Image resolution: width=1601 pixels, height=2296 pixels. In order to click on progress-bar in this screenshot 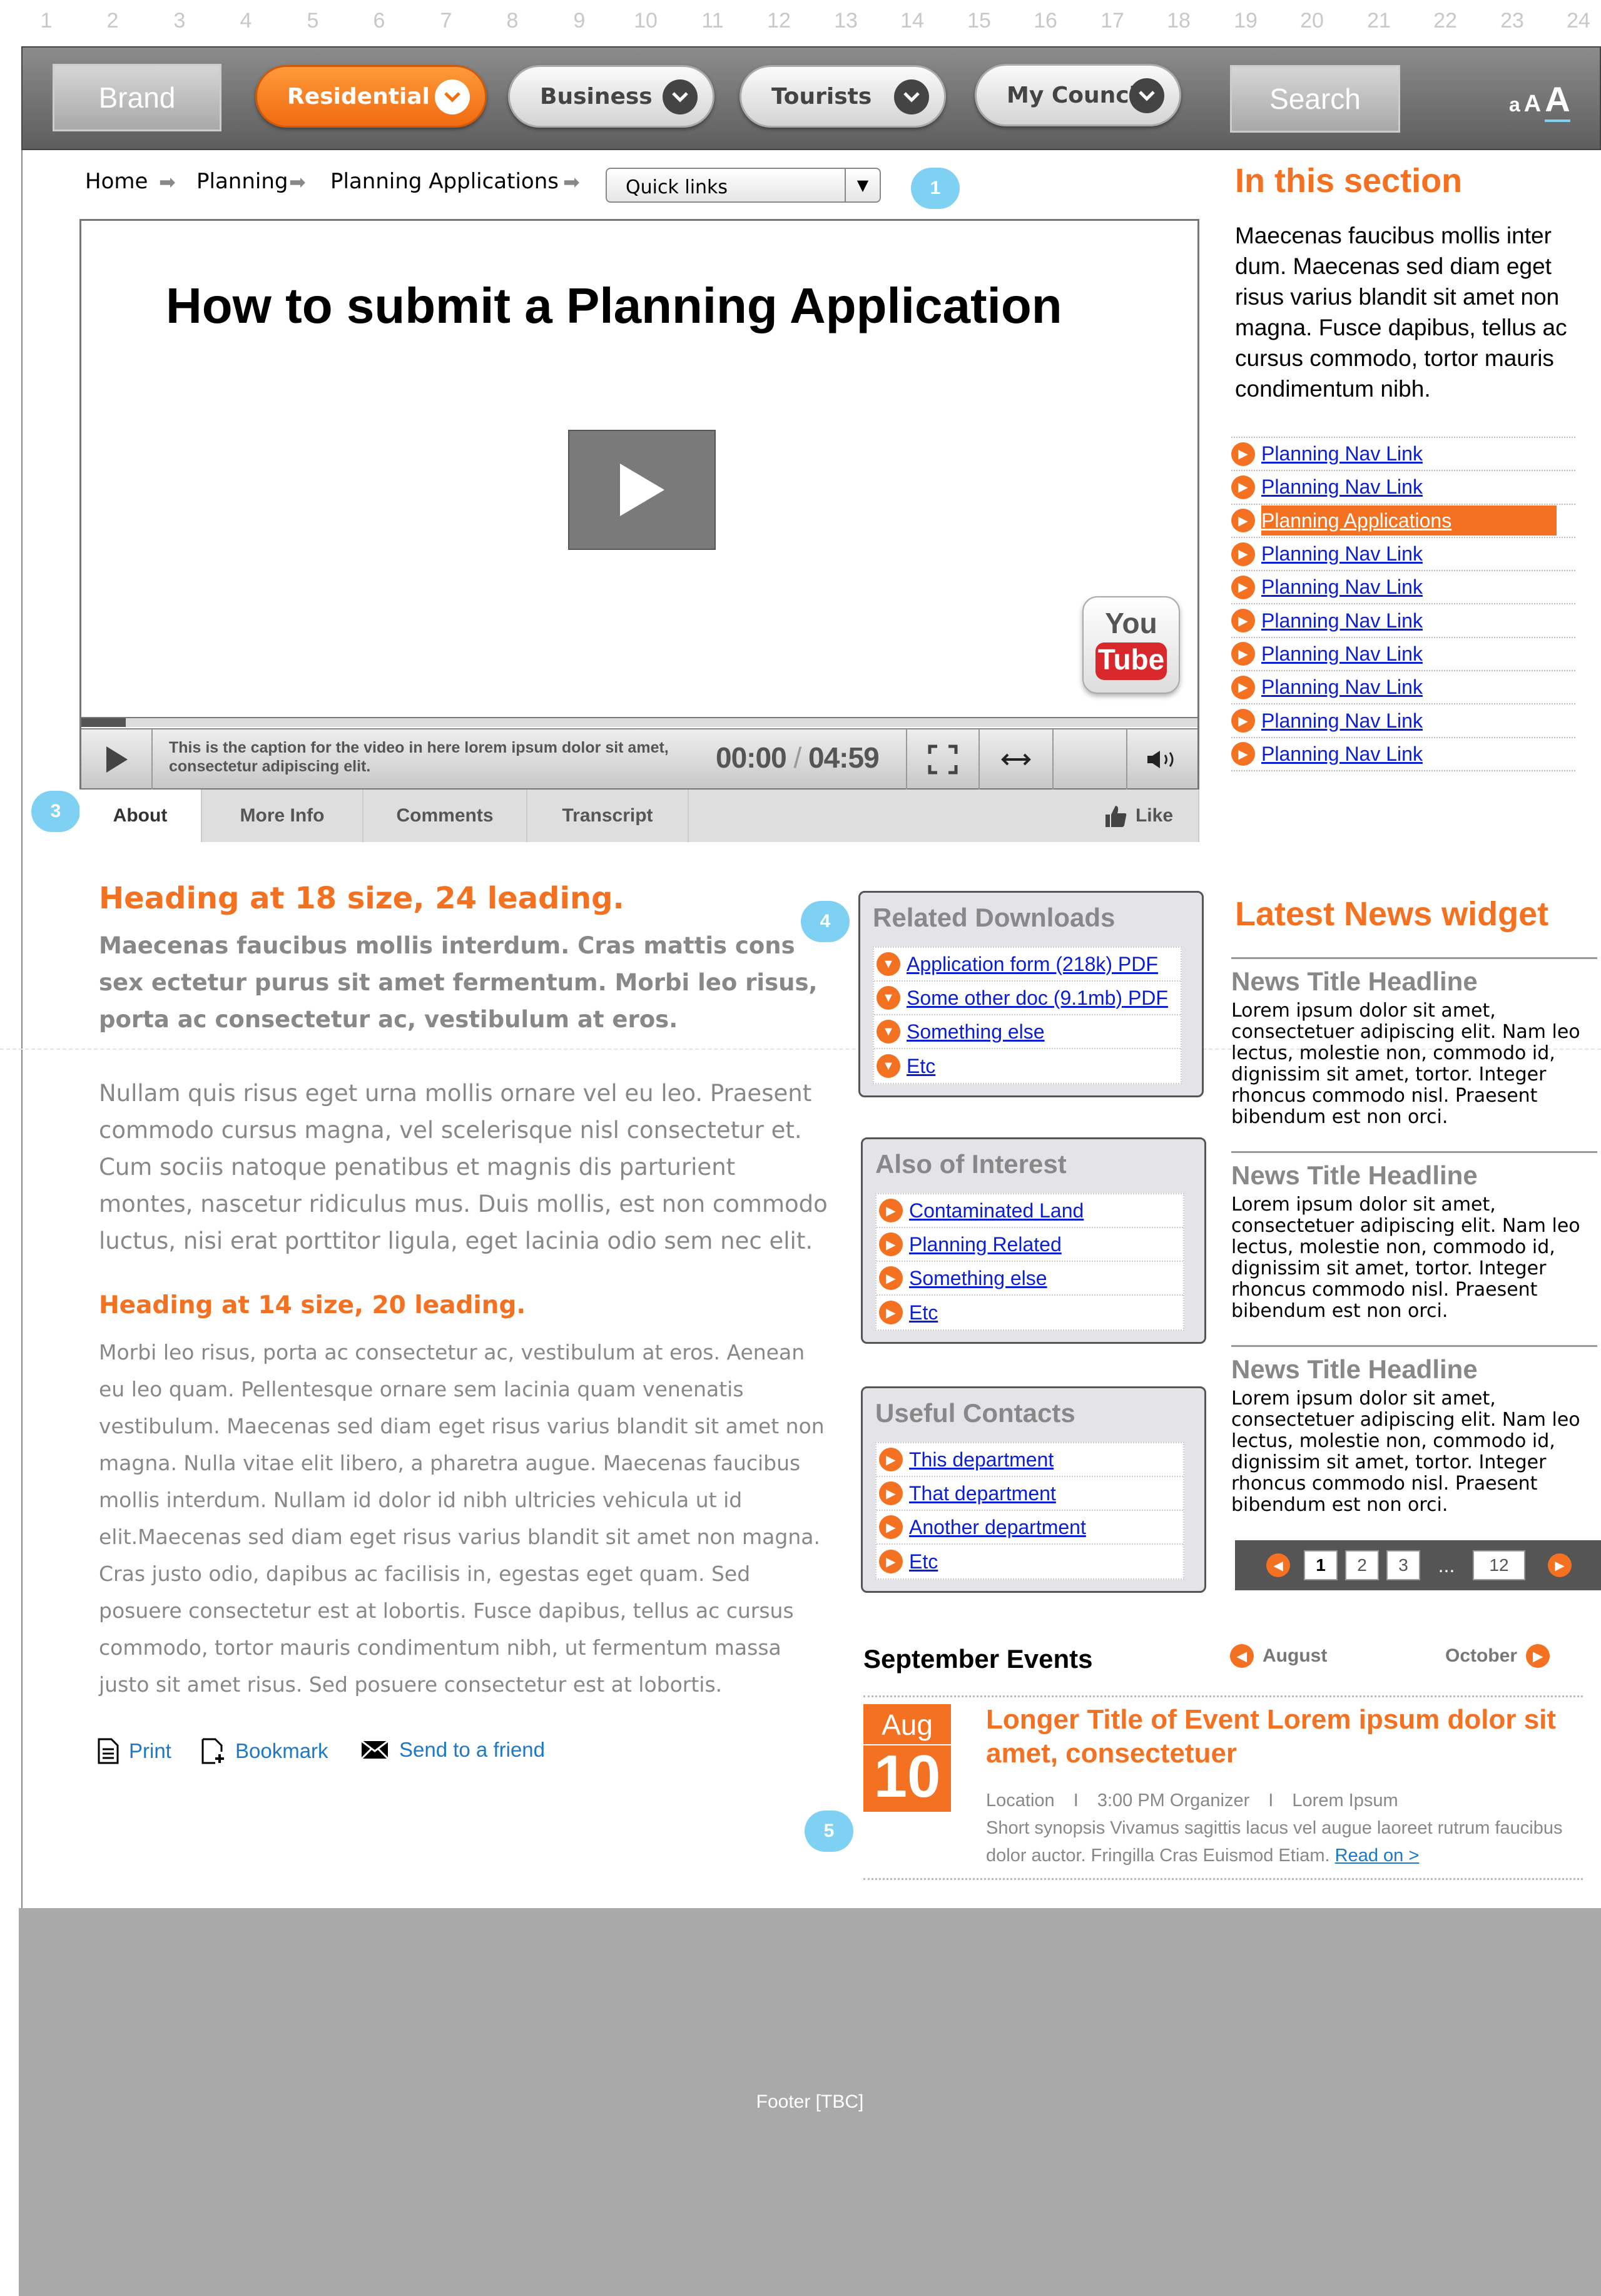, I will do `click(639, 722)`.